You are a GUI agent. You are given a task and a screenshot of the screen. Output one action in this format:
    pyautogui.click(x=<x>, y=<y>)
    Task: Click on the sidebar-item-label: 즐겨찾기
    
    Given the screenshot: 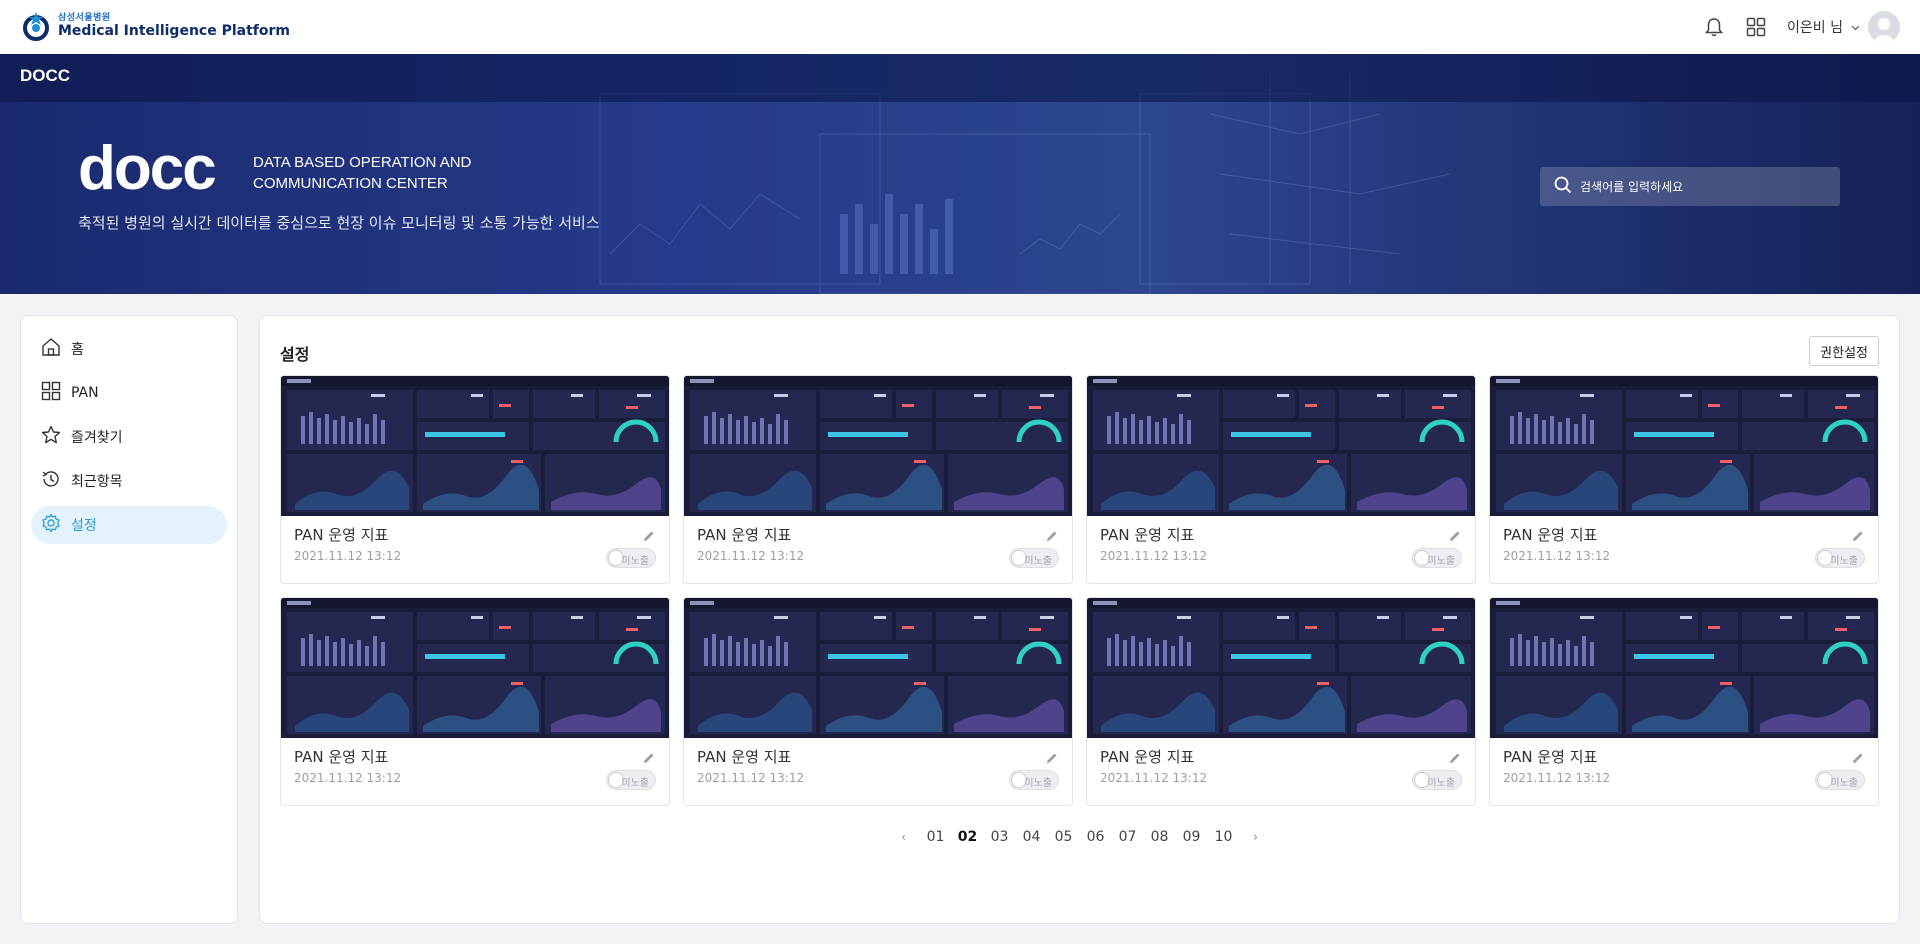 What is the action you would take?
    pyautogui.click(x=97, y=438)
    